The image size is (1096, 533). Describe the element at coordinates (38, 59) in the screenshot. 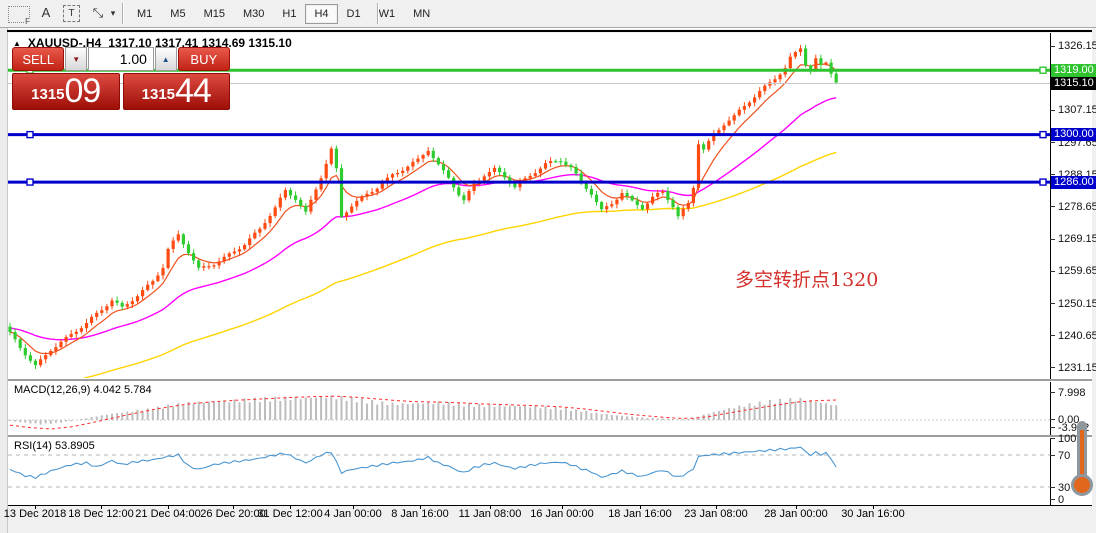

I see `sell-button: SELL` at that location.